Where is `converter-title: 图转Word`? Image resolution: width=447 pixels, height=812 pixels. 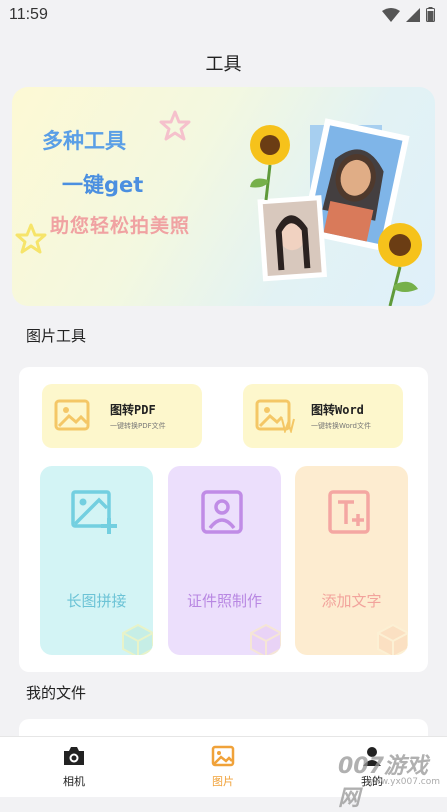
converter-title: 图转Word is located at coordinates (337, 410).